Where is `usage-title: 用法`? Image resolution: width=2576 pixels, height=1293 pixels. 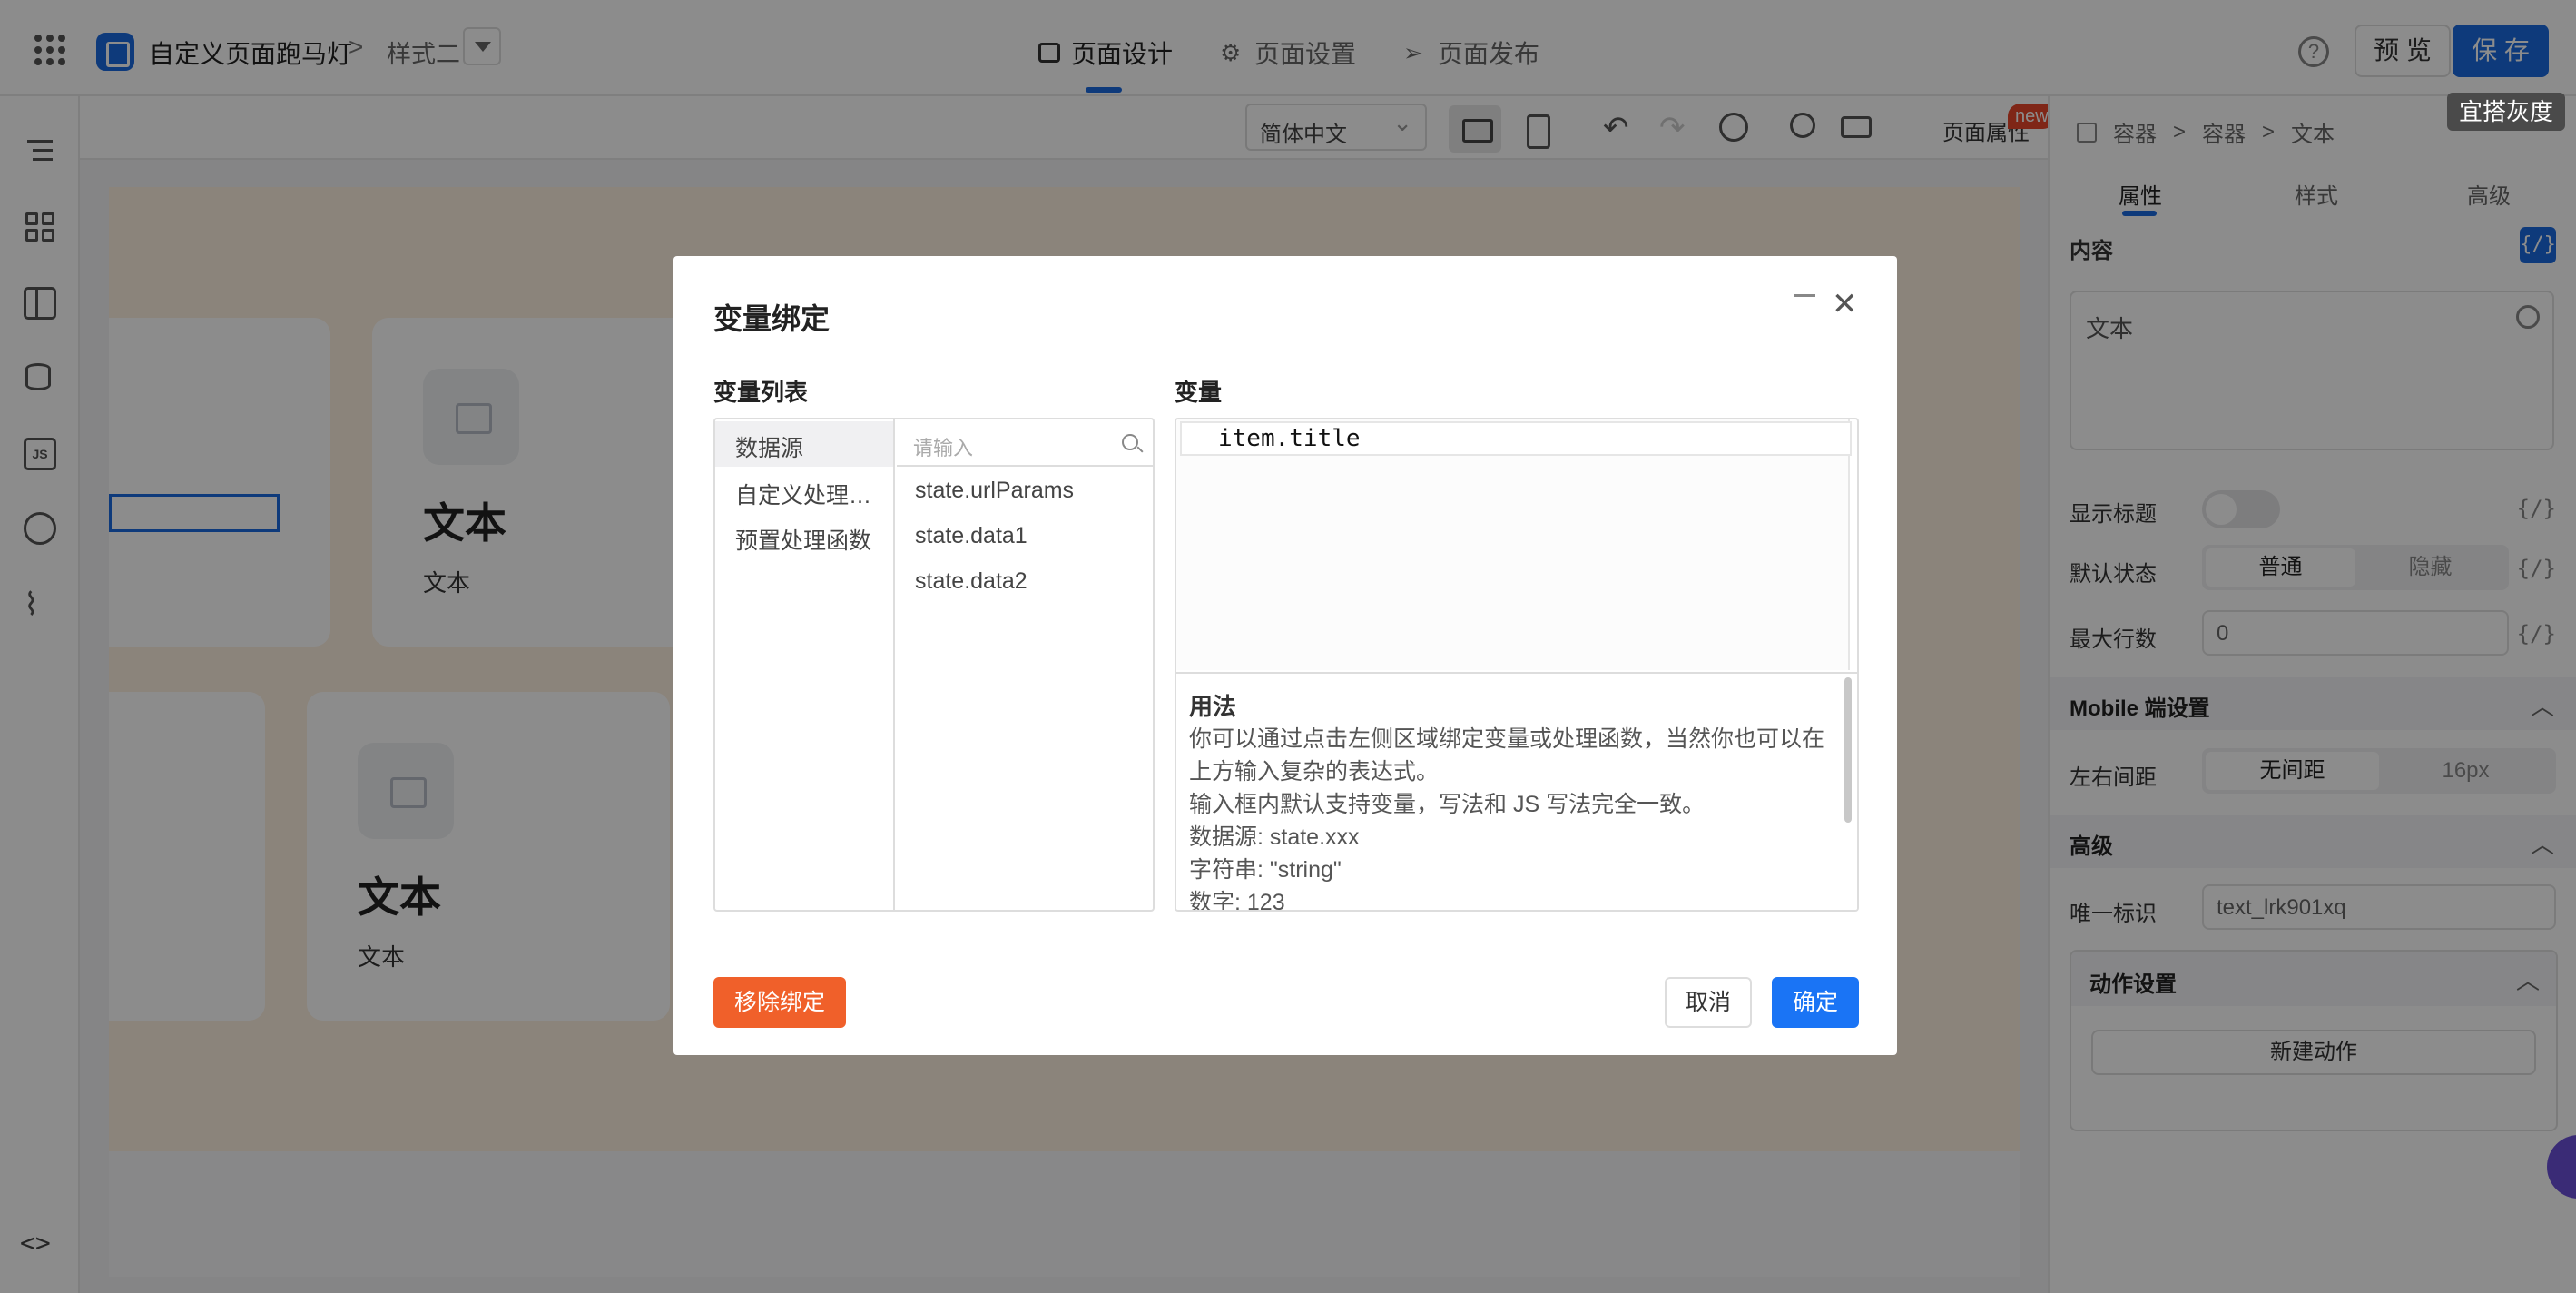 usage-title: 用法 is located at coordinates (1213, 707).